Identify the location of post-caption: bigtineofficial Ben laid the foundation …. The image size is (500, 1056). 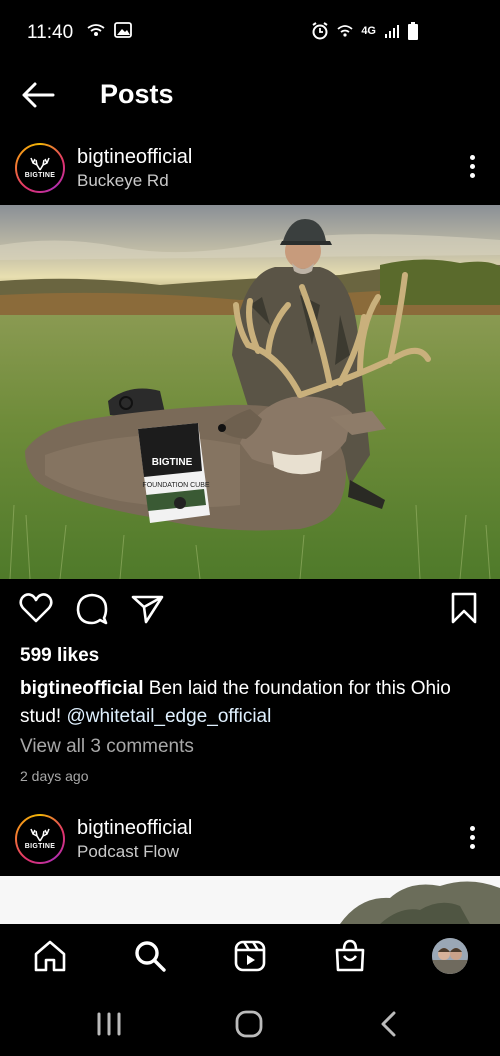
(250, 703).